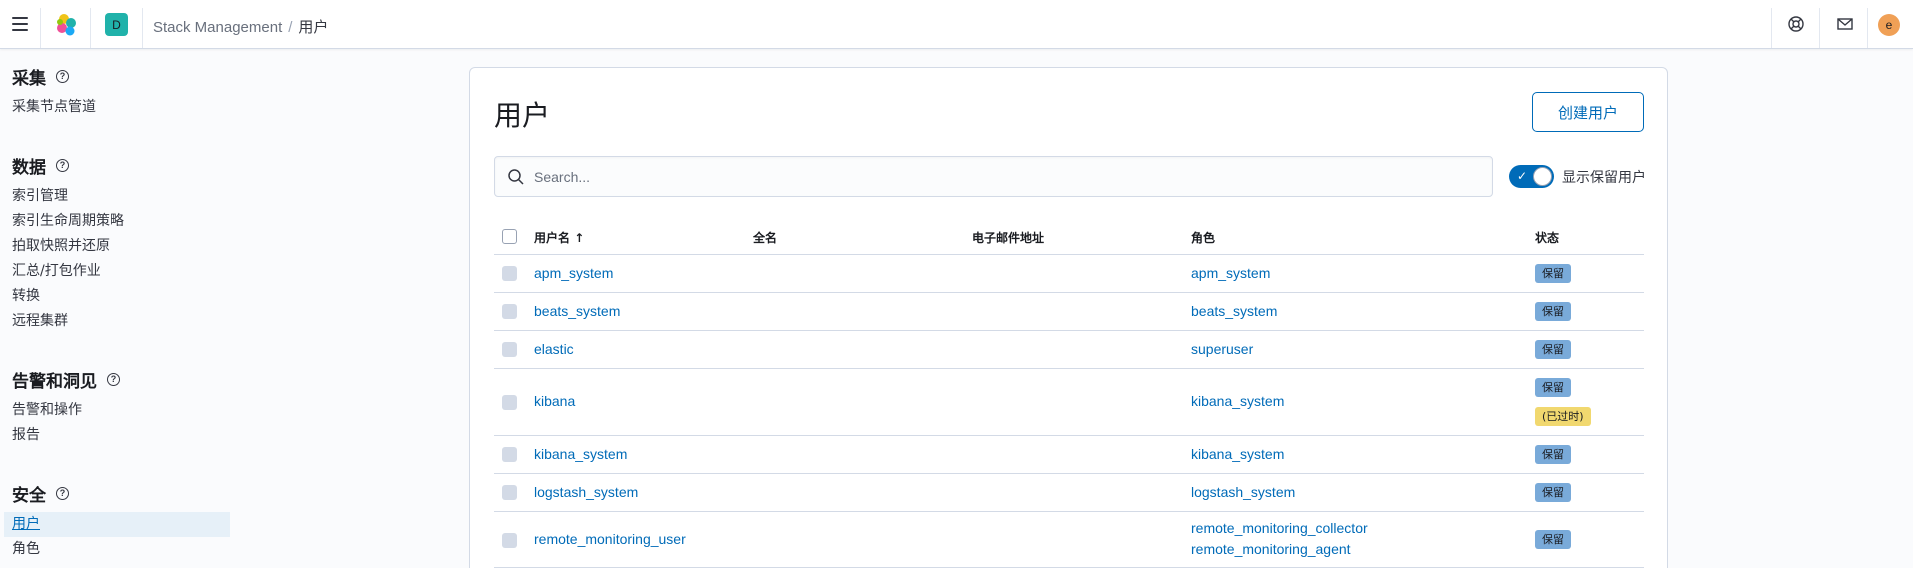 The width and height of the screenshot is (1913, 568). I want to click on create-user-button: 创建用户, so click(1588, 112).